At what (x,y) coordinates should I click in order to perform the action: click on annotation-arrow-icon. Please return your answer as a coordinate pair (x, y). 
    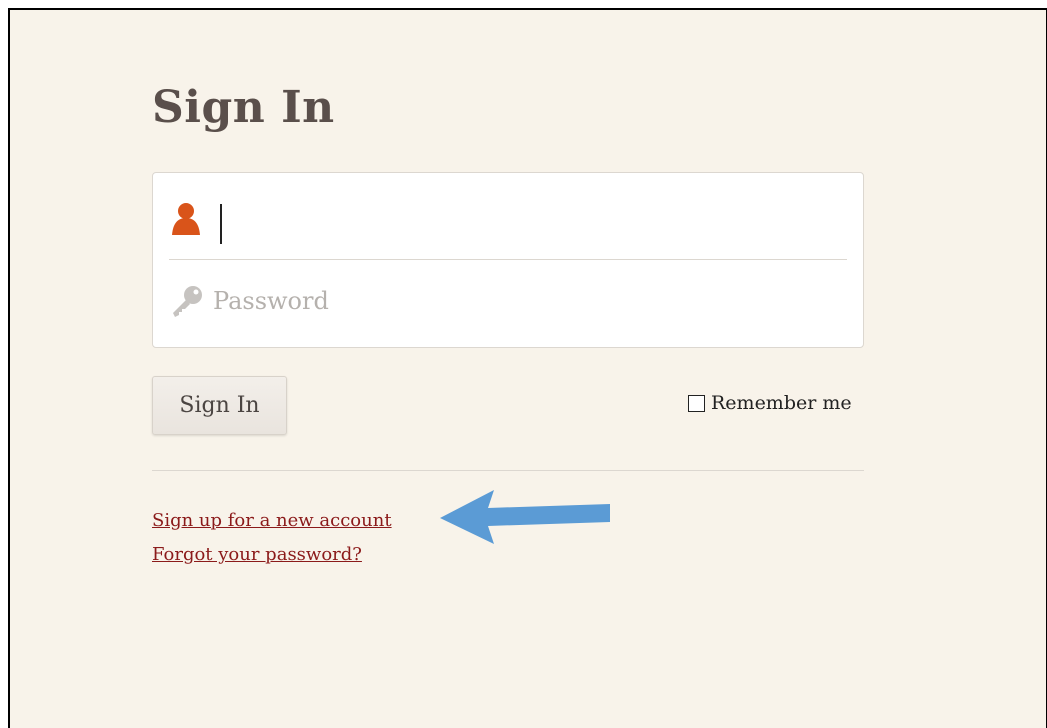
    Looking at the image, I should click on (525, 517).